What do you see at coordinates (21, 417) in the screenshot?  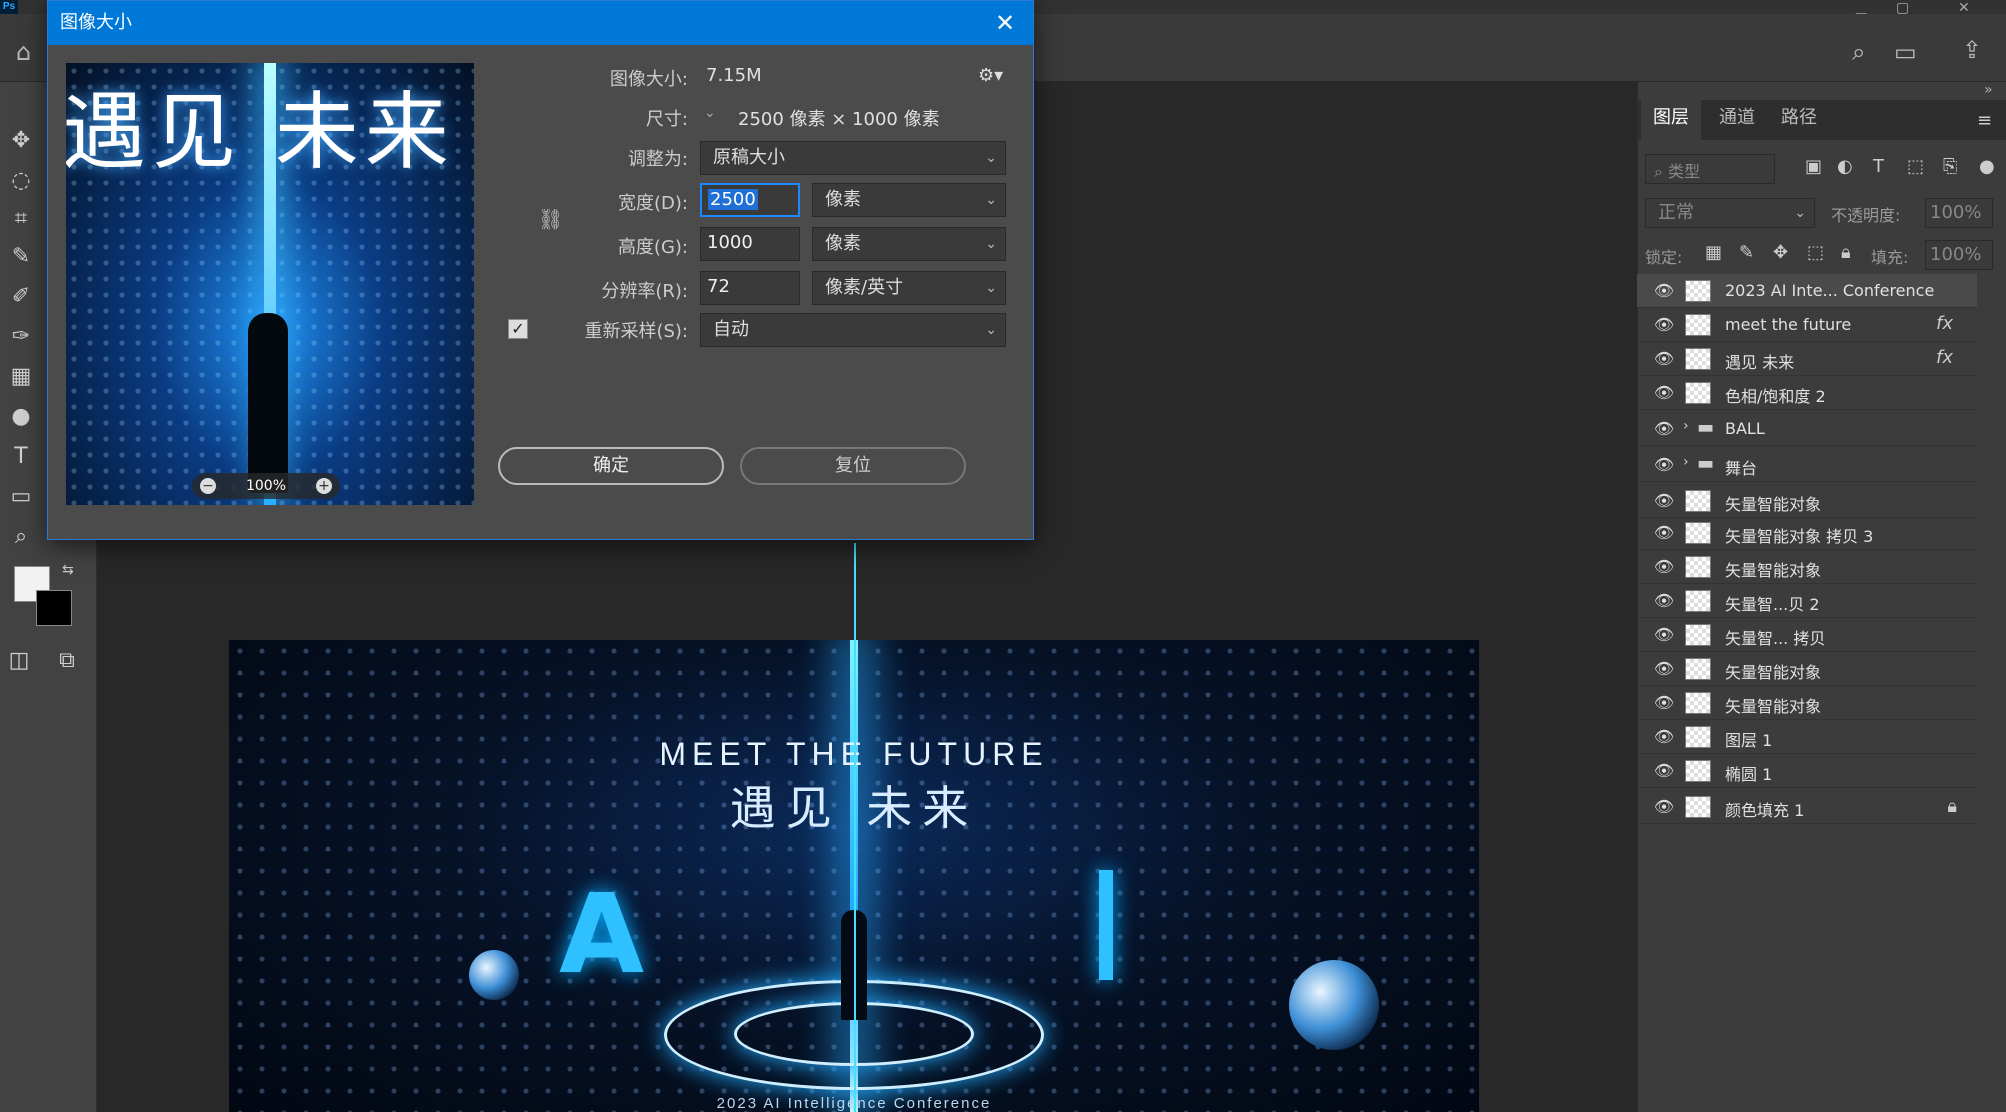 I see `dodge-tool-icon: ●` at bounding box center [21, 417].